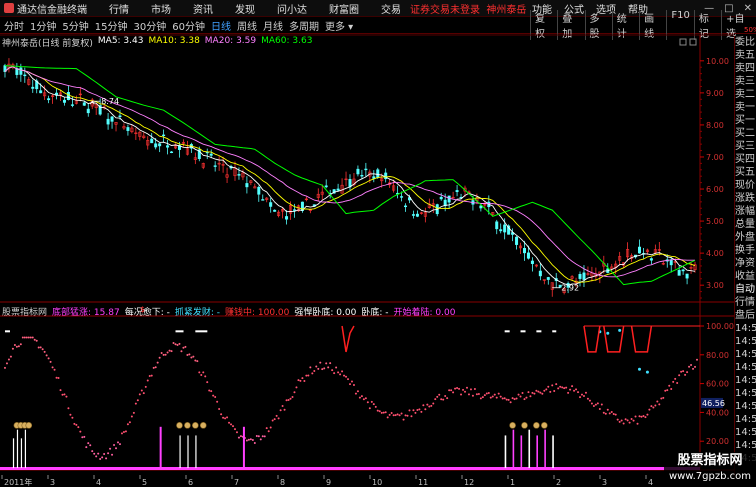  I want to click on side-panel-item: 现价, so click(745, 185).